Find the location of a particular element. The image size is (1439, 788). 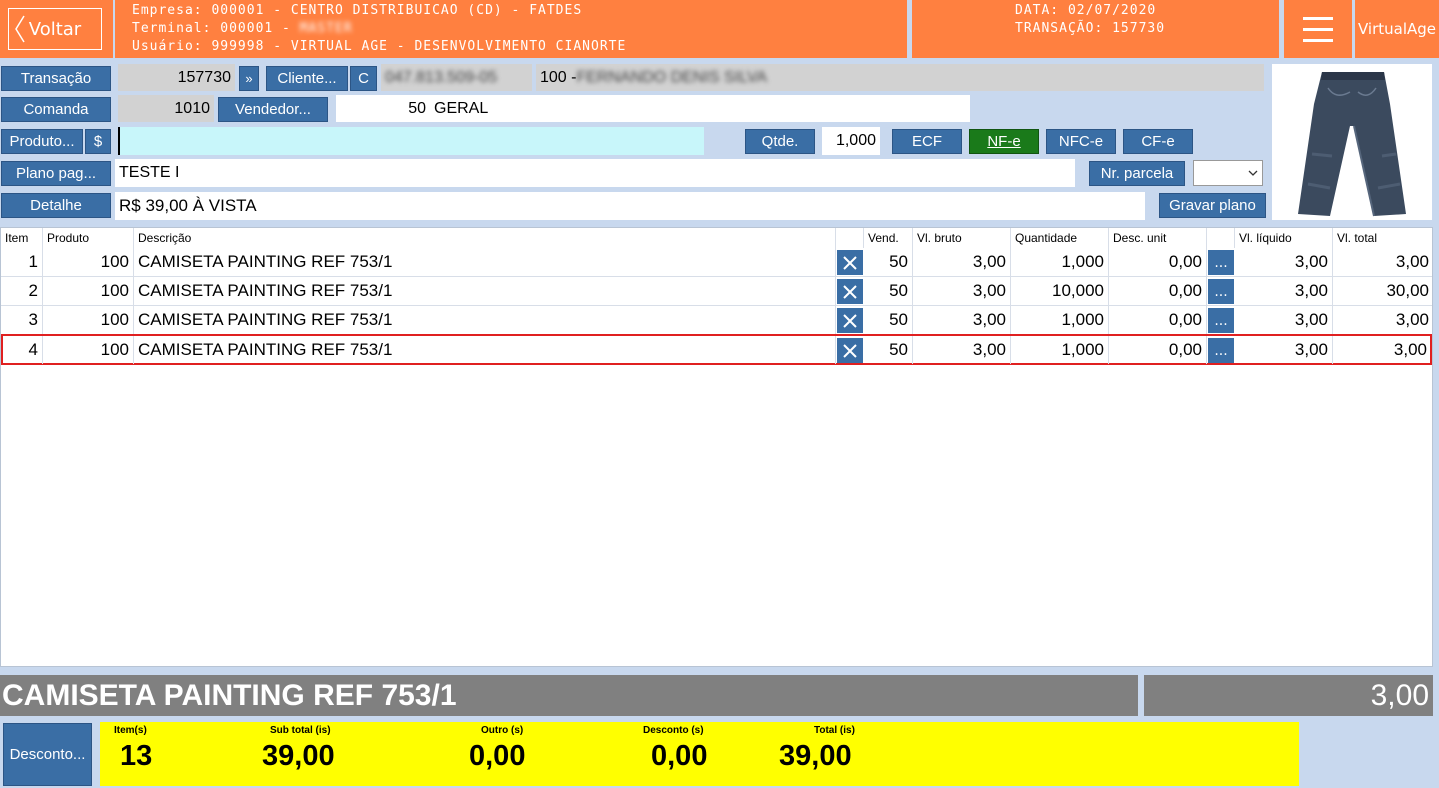

cell-item: 4 is located at coordinates (22, 350).